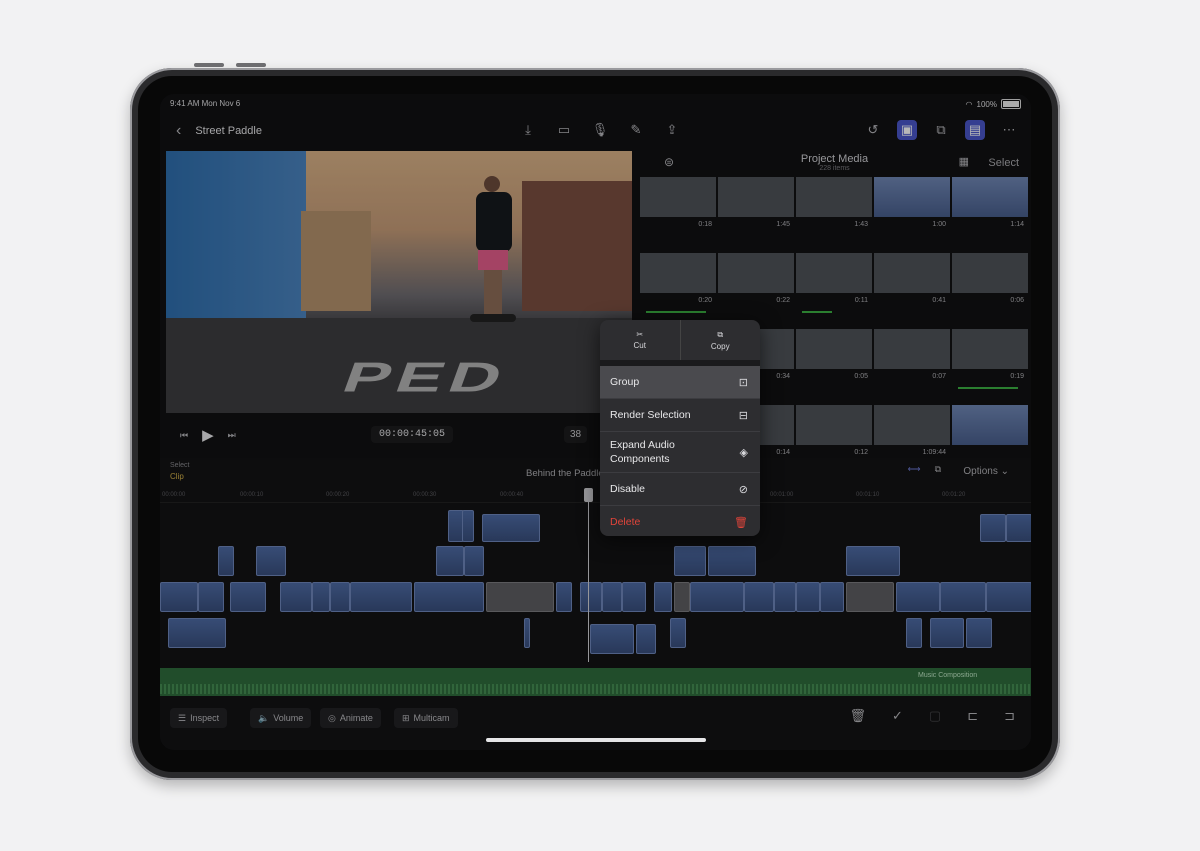 The image size is (1200, 851). I want to click on cut-button: ✂ Cut, so click(640, 340).